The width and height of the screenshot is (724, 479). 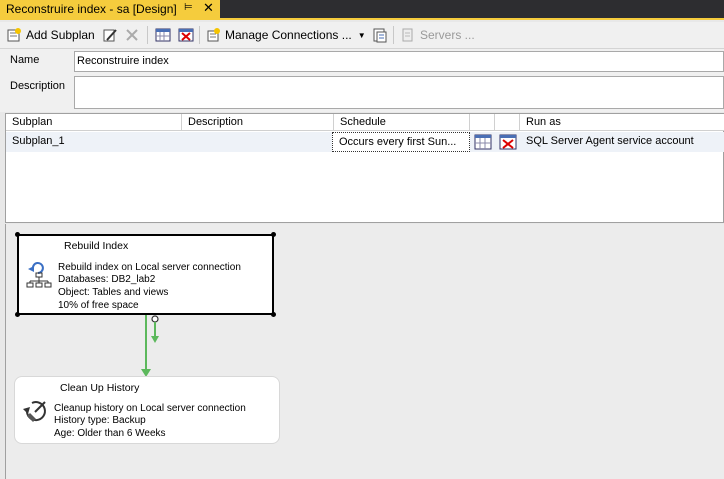 What do you see at coordinates (60, 35) in the screenshot?
I see `add-subplan-label: Add Subplan` at bounding box center [60, 35].